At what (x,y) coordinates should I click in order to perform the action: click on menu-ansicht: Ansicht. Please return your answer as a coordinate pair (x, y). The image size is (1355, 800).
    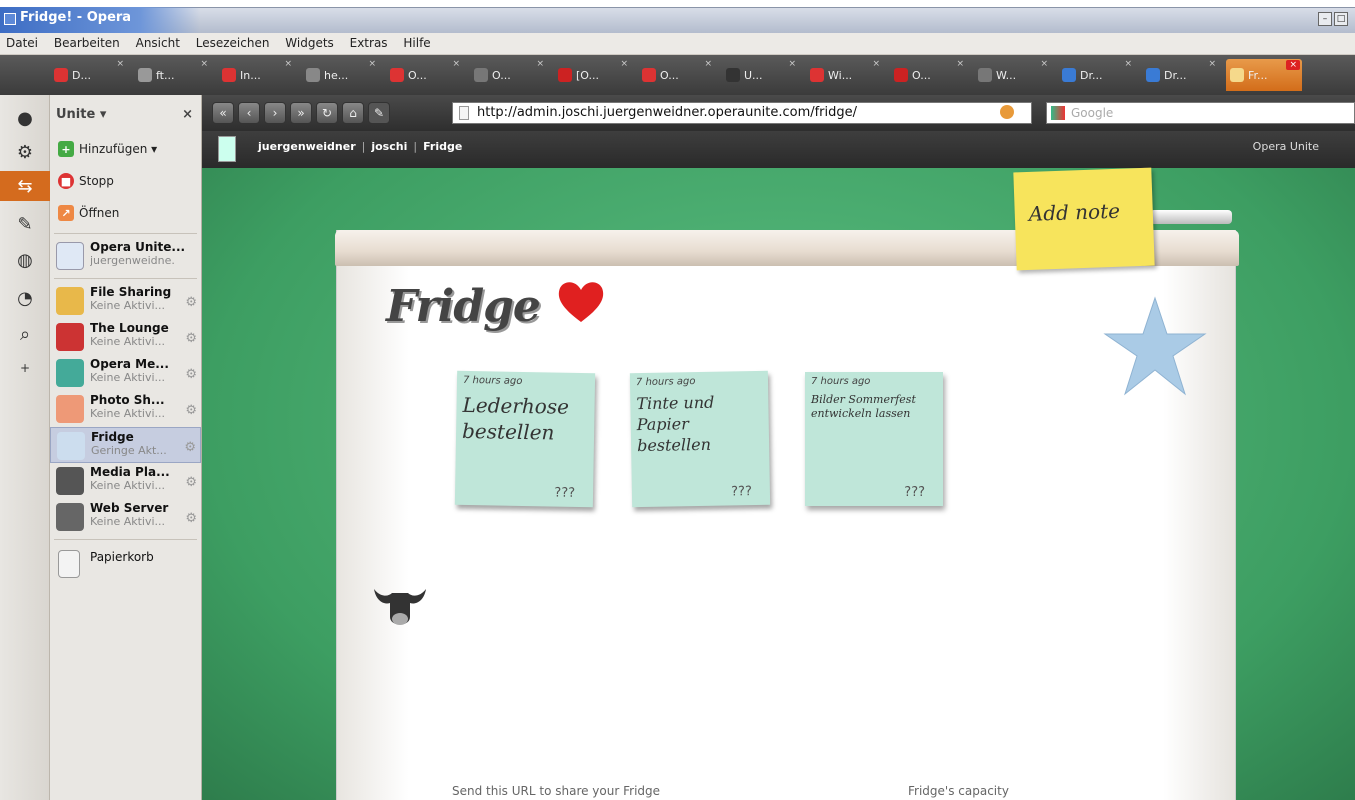
    Looking at the image, I should click on (158, 41).